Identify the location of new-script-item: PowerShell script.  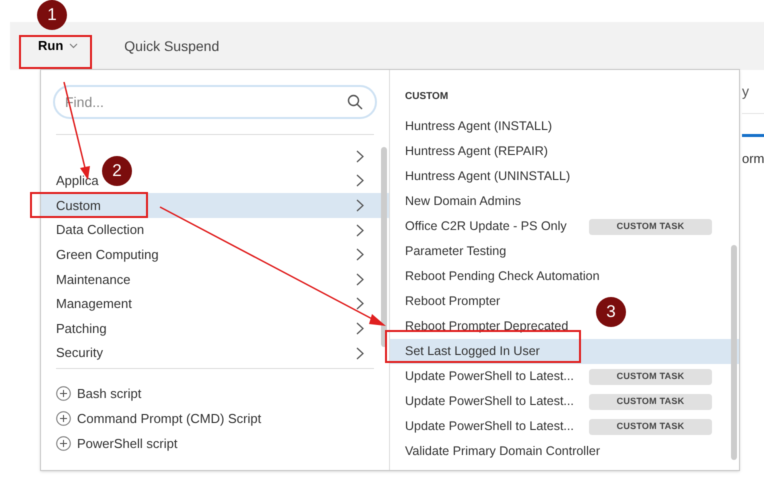
(215, 443).